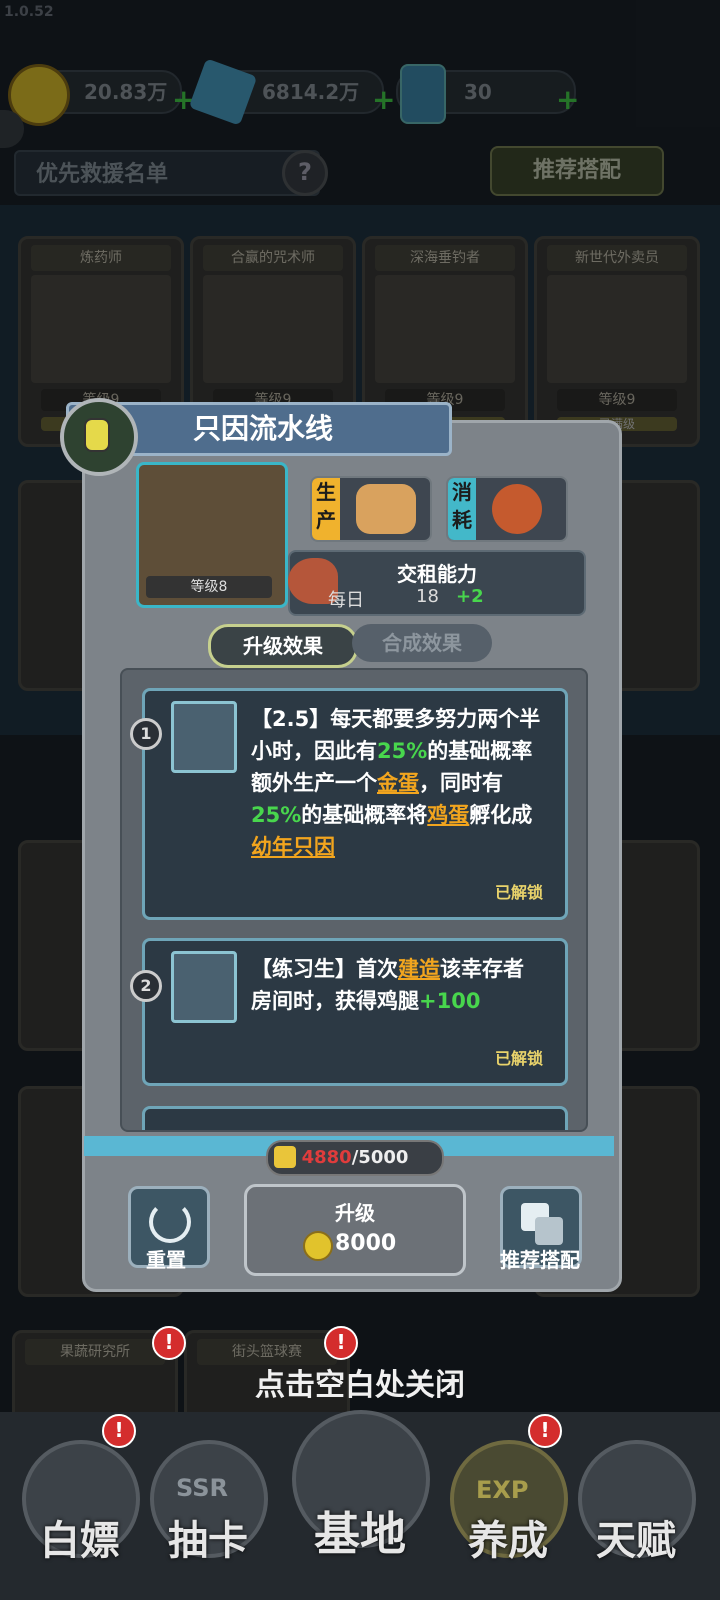  Describe the element at coordinates (422, 643) in the screenshot. I see `tab-merge-effect: 合成效果` at that location.